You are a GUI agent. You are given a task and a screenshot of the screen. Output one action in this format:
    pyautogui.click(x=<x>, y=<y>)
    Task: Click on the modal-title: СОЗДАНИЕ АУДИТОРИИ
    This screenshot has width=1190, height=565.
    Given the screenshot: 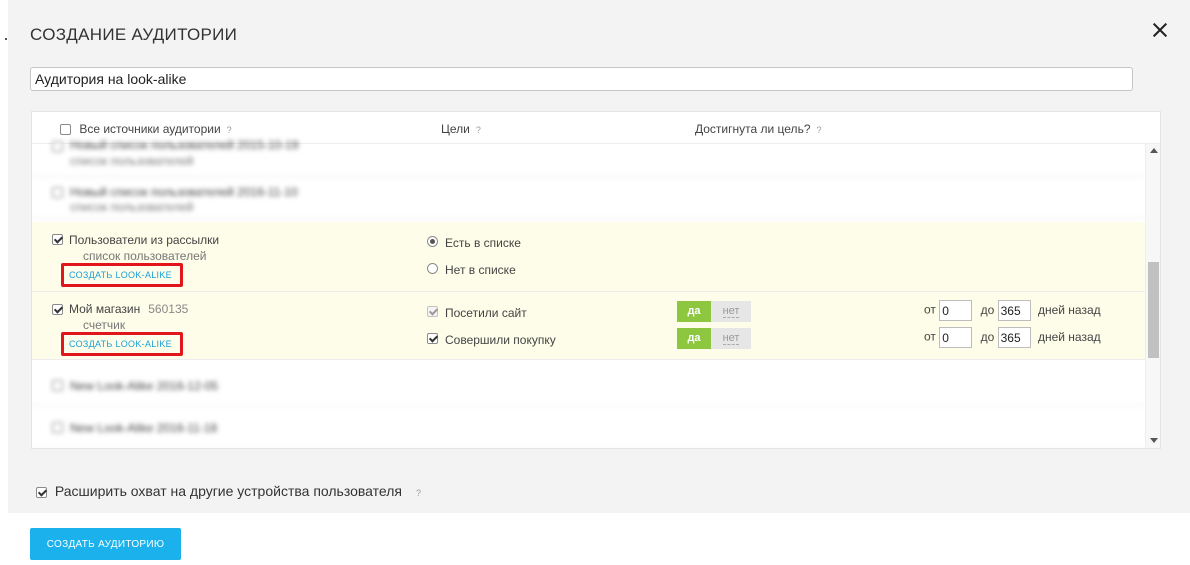 What is the action you would take?
    pyautogui.click(x=134, y=34)
    